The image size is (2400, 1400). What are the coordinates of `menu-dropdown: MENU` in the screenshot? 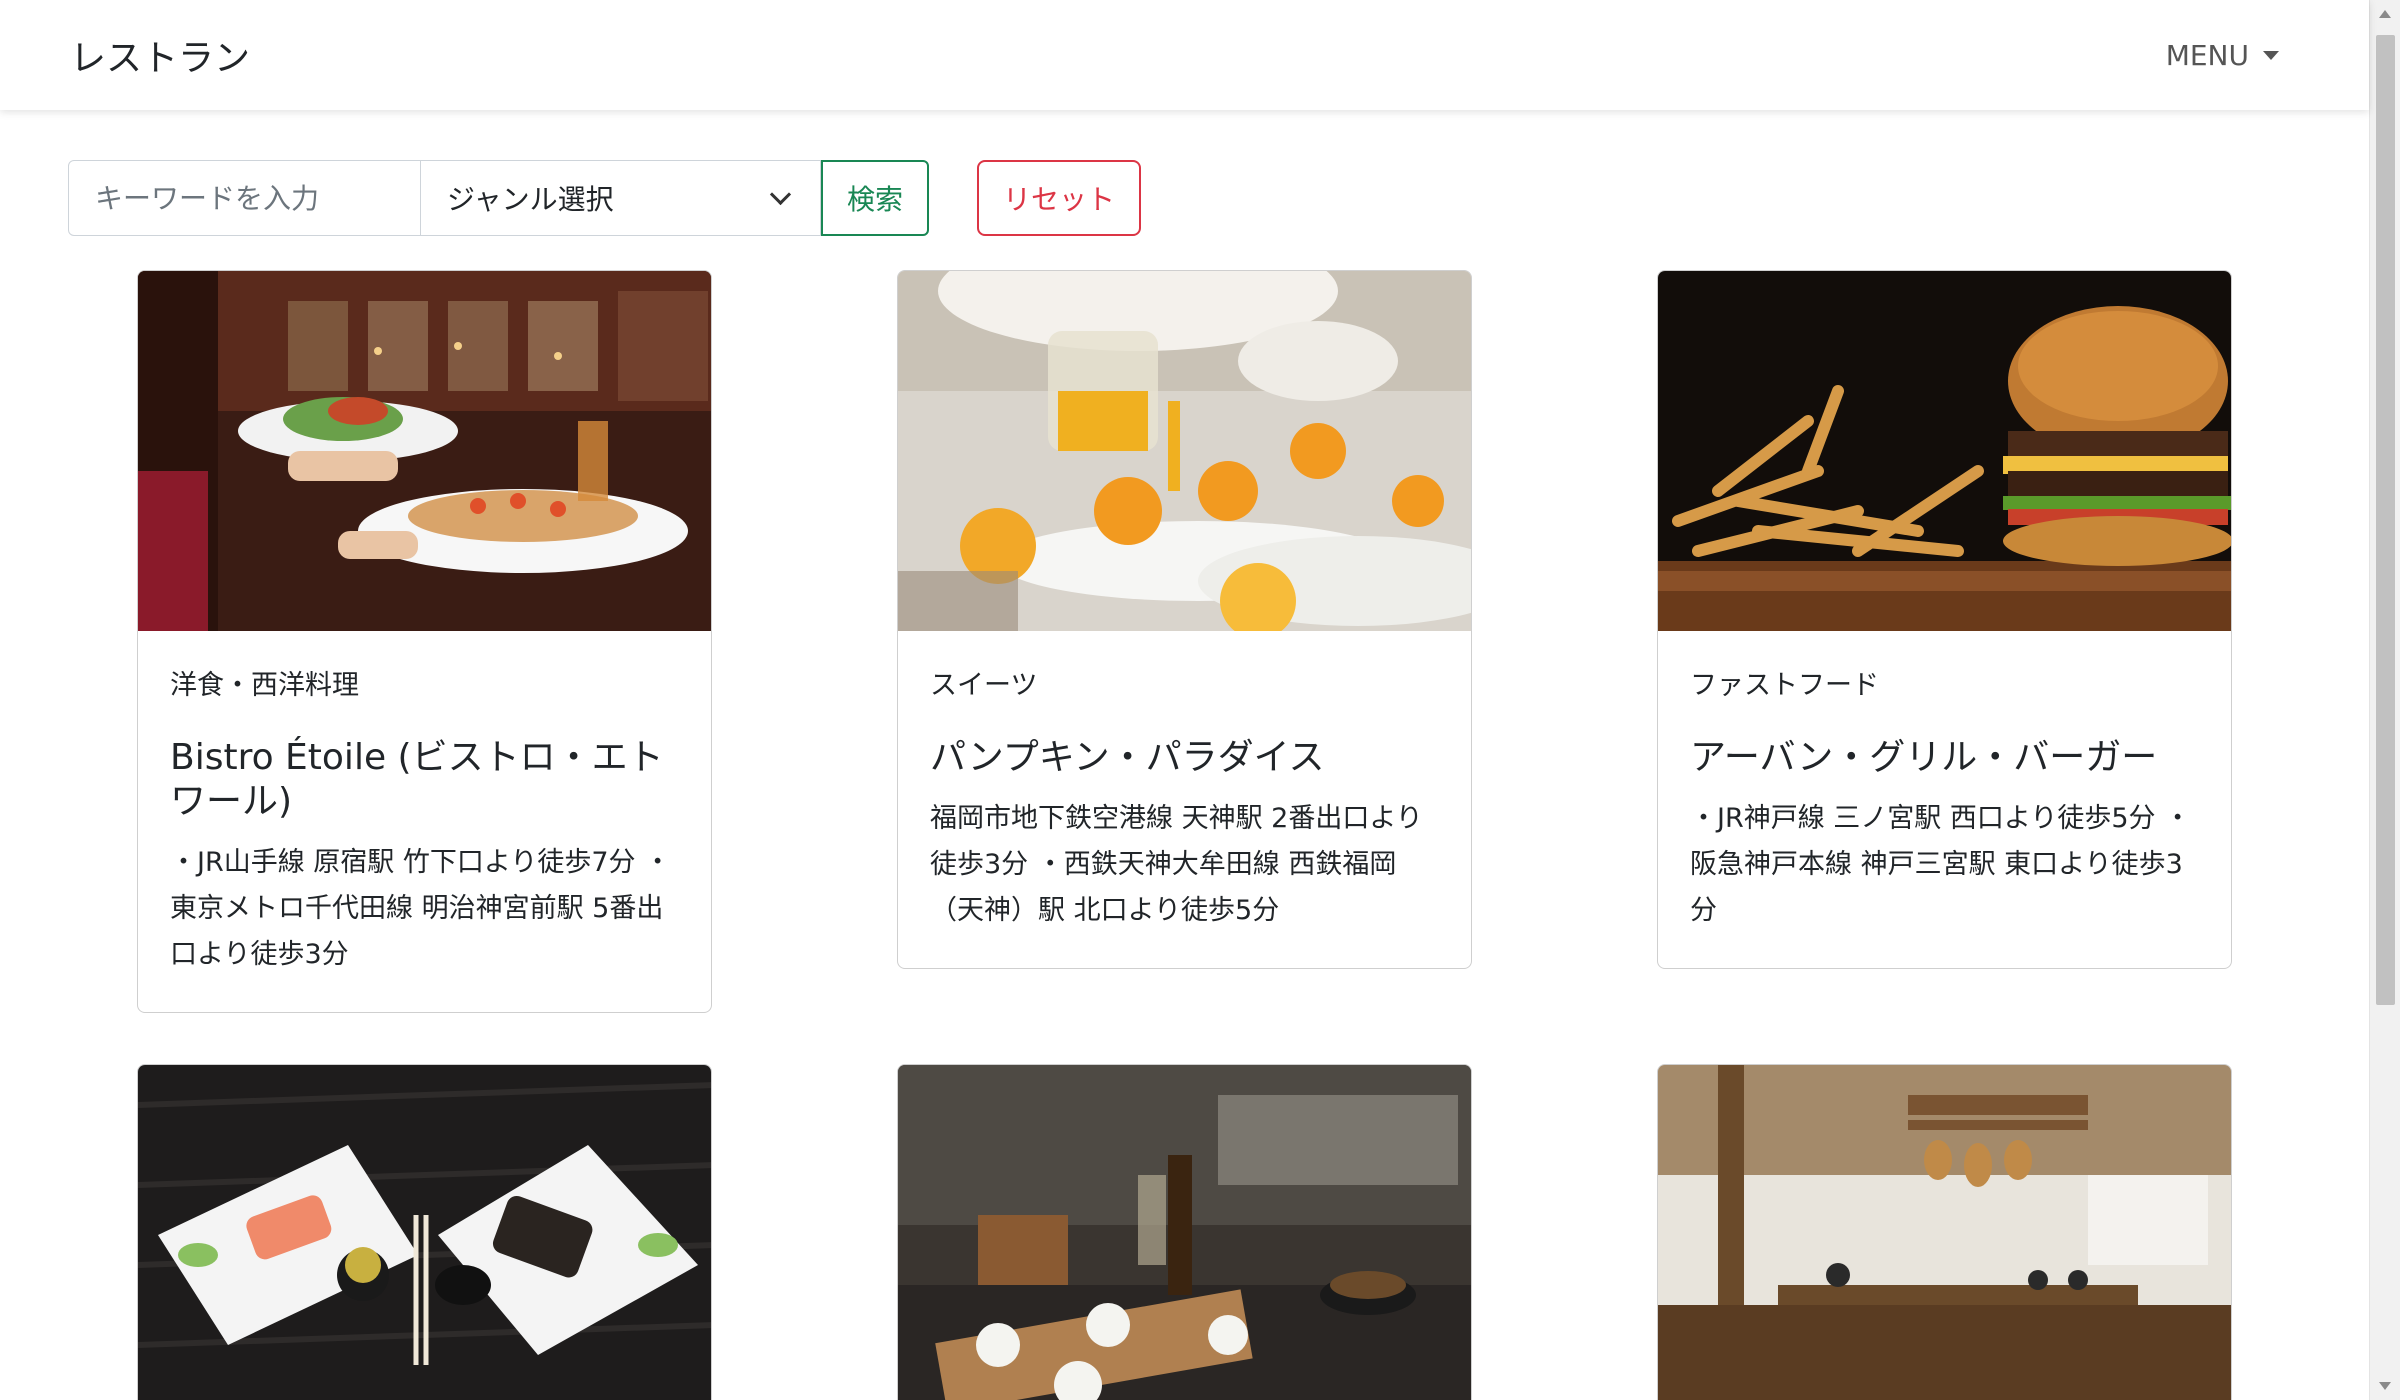 It's located at (2222, 55).